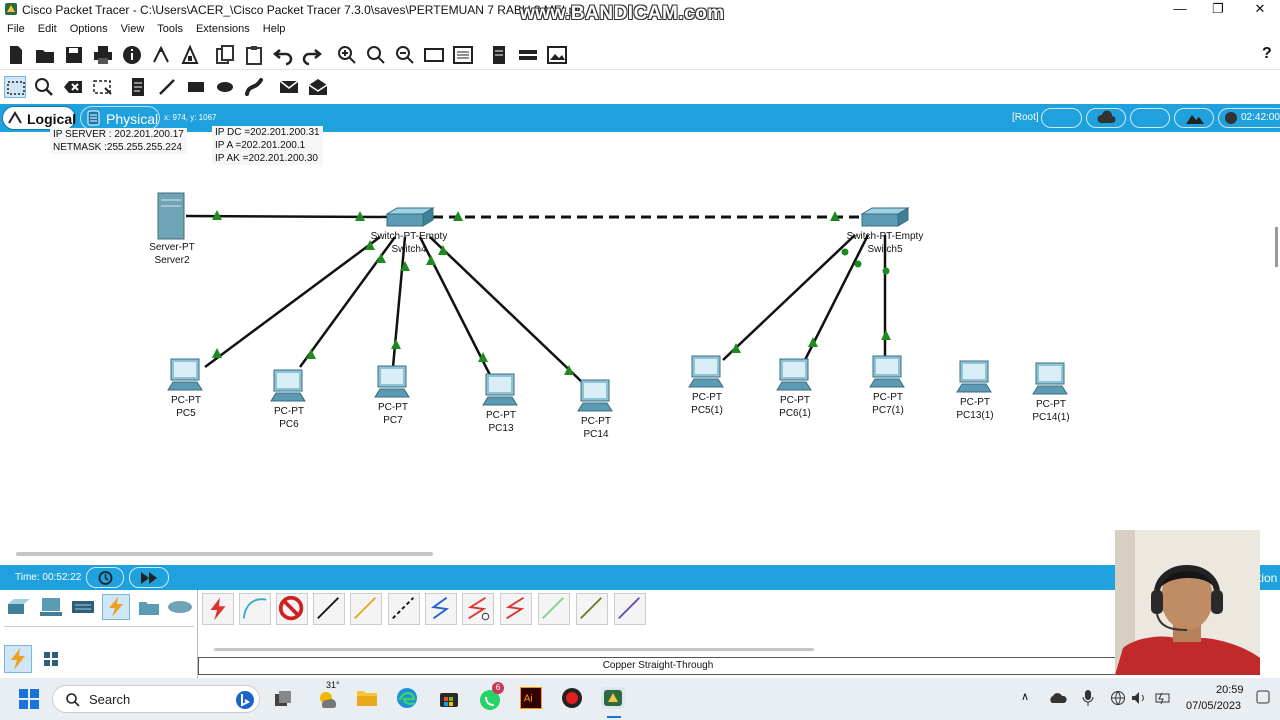  I want to click on volume-icon, so click(1139, 698).